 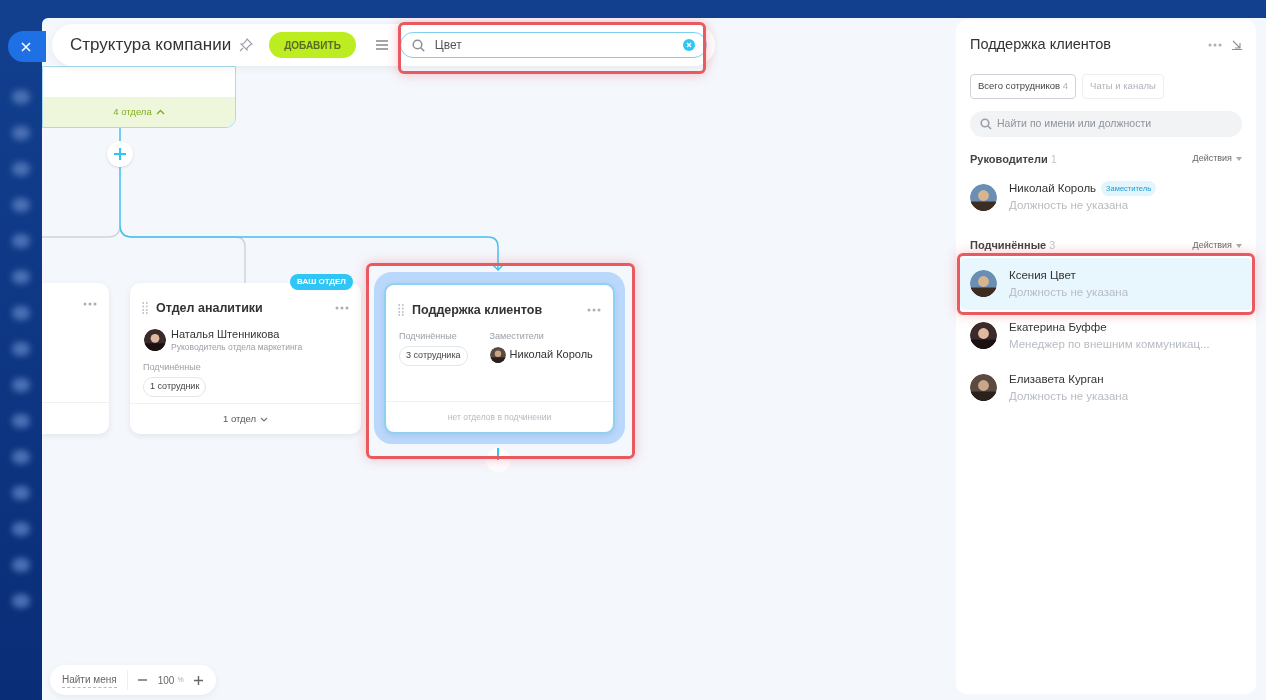 I want to click on deputies-label: Заместители, so click(x=516, y=336).